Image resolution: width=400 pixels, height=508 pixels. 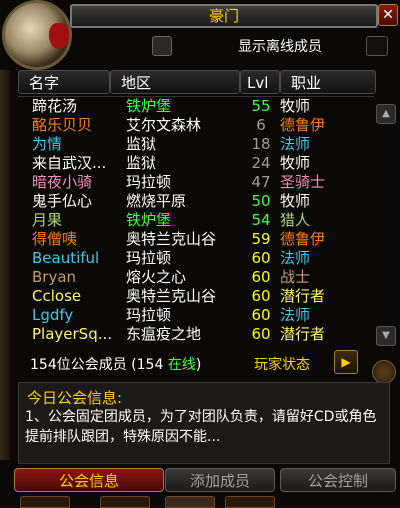 I want to click on member-list-scrollbar: ▲ ▼, so click(x=386, y=223).